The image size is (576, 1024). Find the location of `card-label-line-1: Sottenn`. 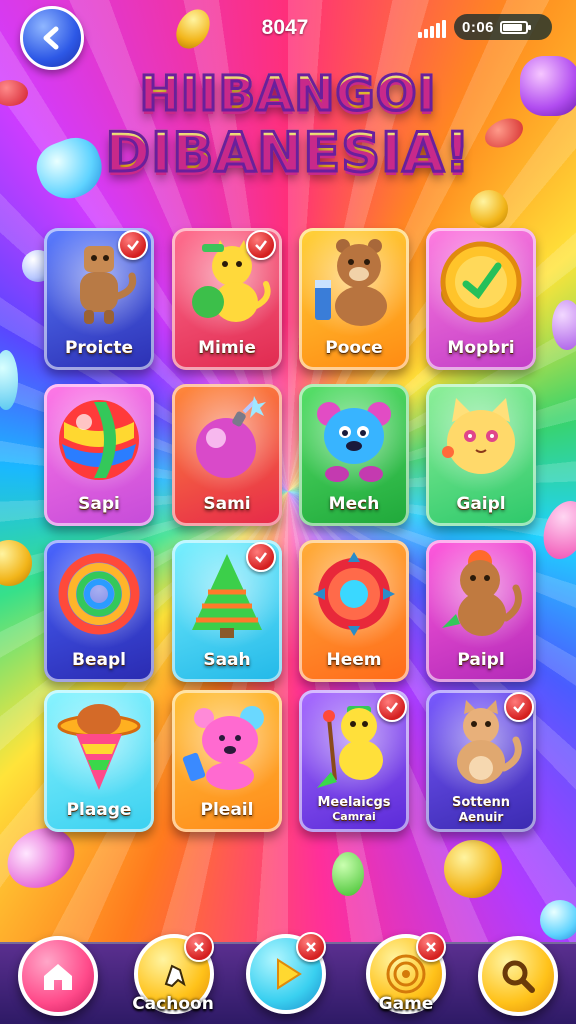

card-label-line-1: Sottenn is located at coordinates (481, 802).